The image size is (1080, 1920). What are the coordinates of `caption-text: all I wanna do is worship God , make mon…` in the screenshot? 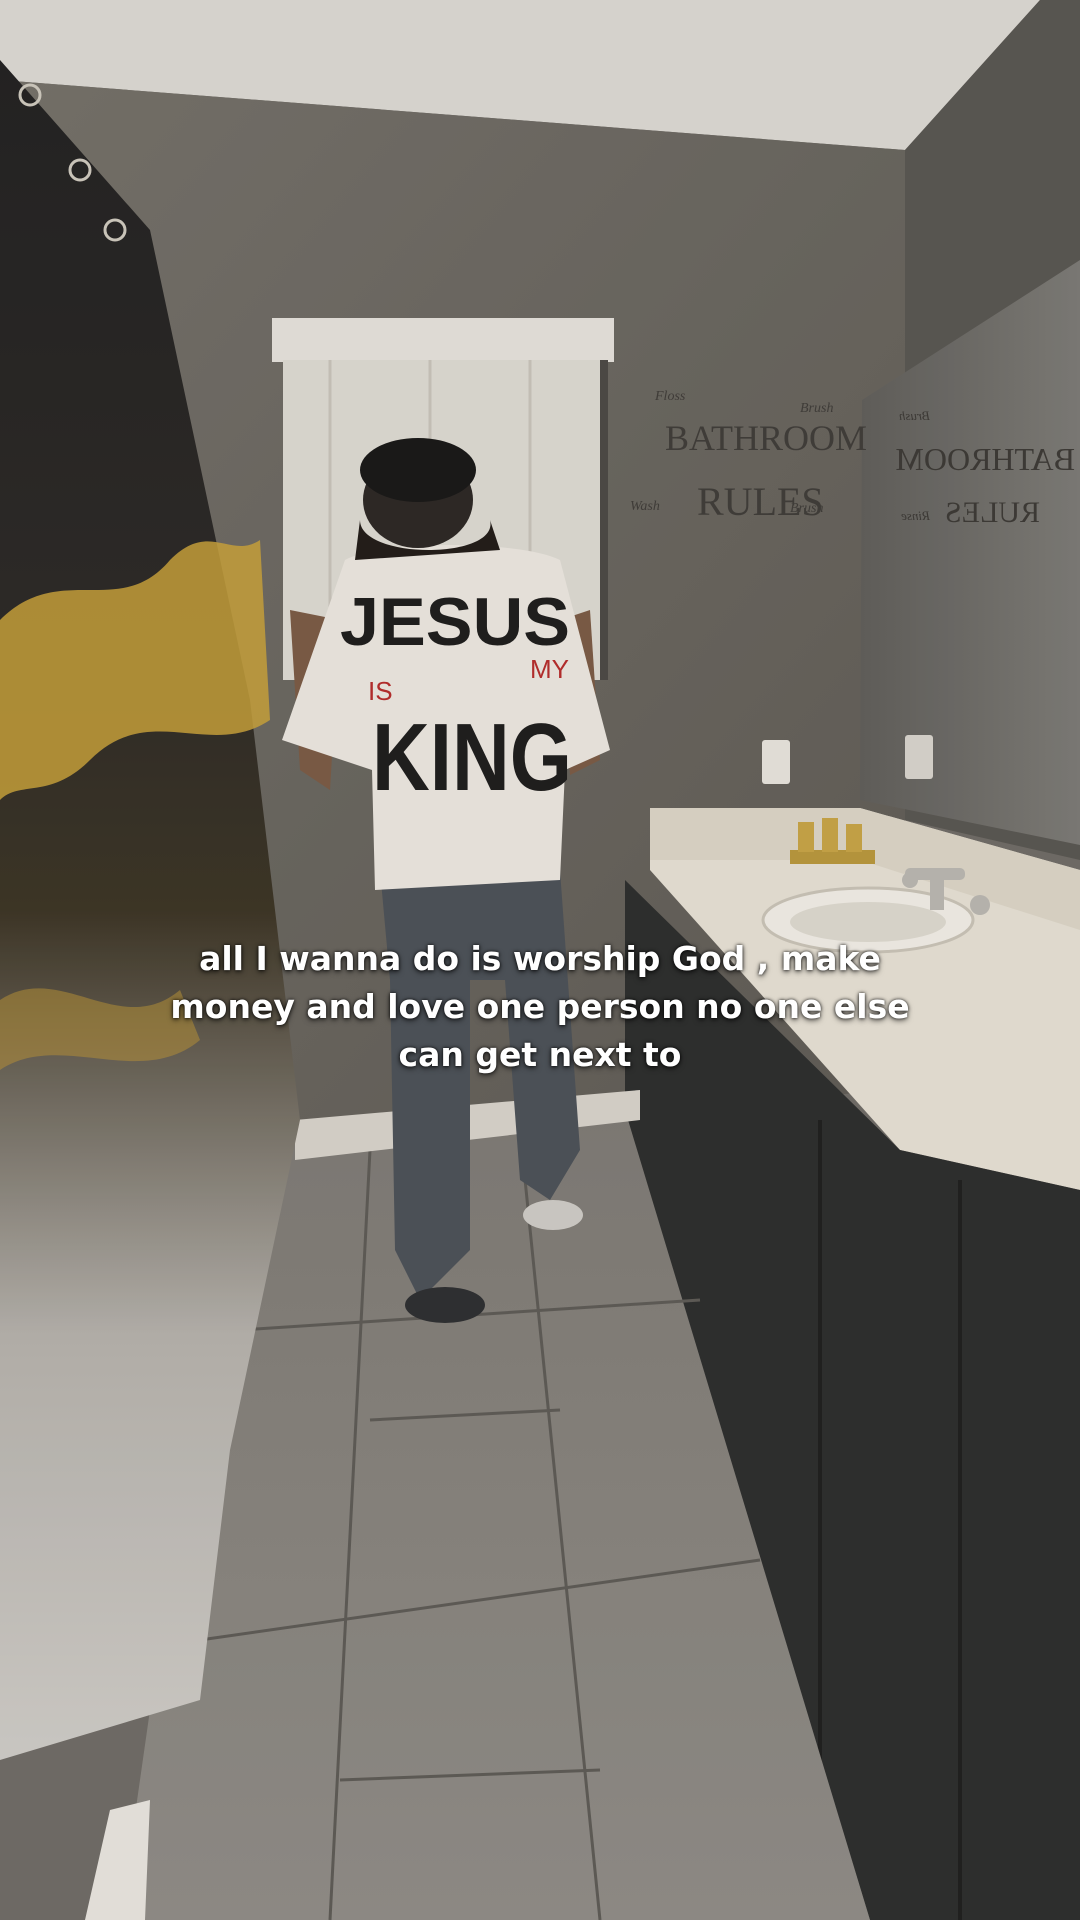 It's located at (540, 1006).